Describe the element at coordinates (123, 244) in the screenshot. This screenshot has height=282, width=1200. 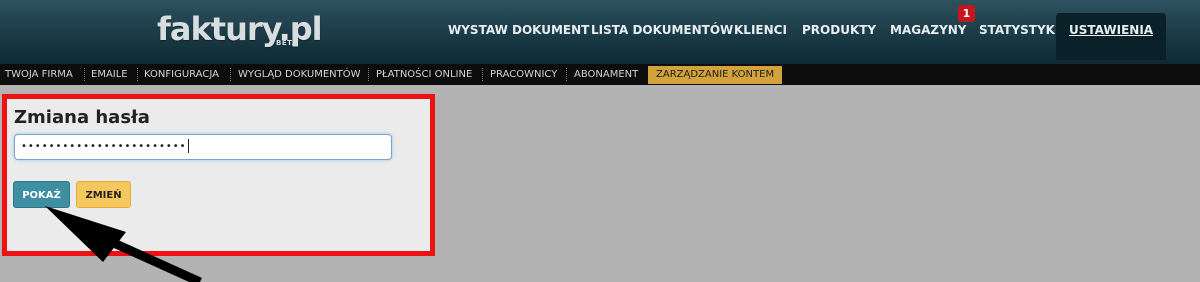
I see `pointer-arrow-icon` at that location.